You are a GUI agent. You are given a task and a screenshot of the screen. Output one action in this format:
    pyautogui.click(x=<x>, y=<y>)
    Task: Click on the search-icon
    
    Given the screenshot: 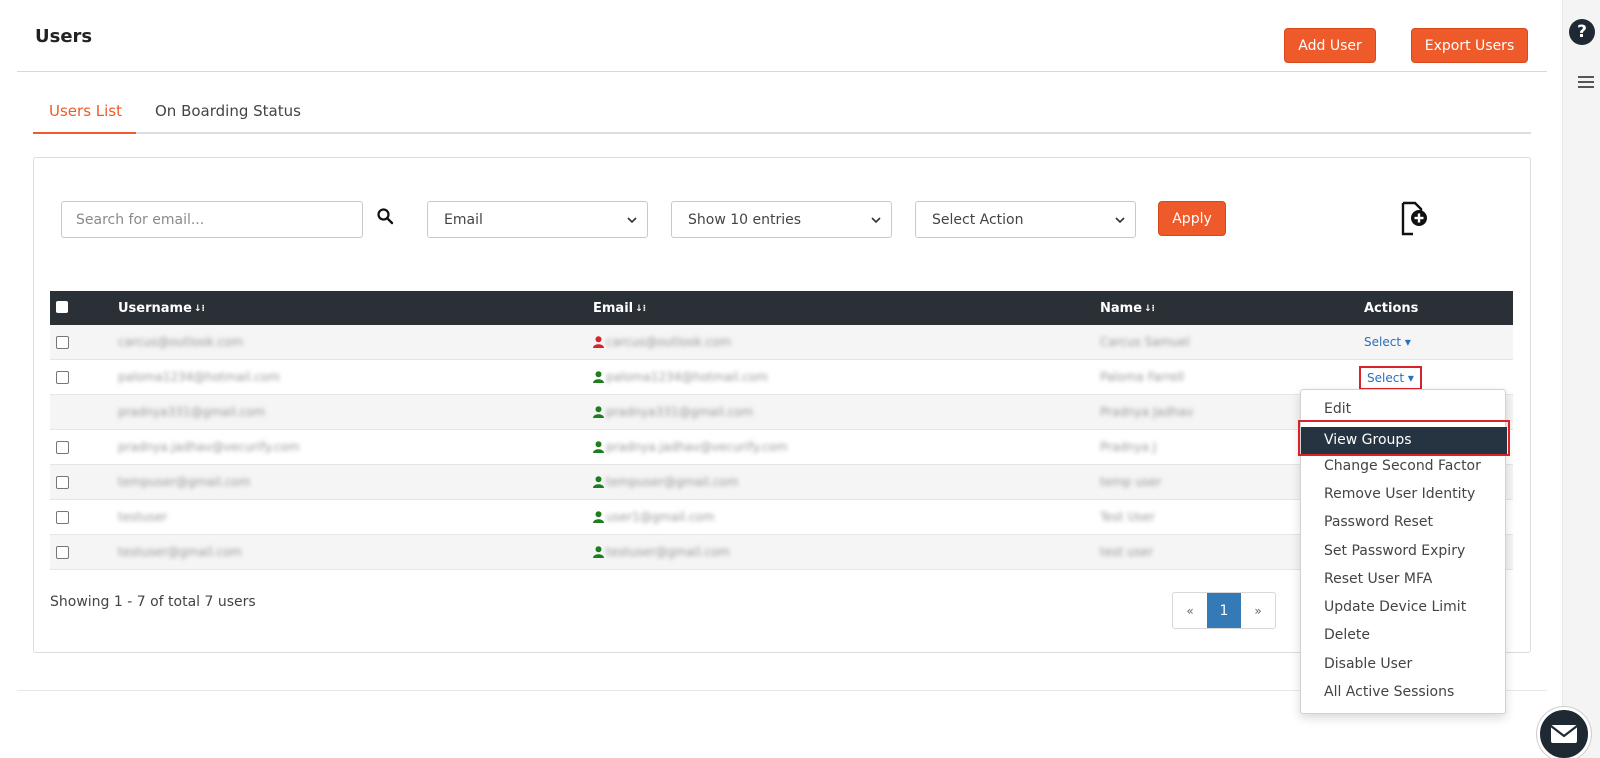 What is the action you would take?
    pyautogui.click(x=385, y=216)
    